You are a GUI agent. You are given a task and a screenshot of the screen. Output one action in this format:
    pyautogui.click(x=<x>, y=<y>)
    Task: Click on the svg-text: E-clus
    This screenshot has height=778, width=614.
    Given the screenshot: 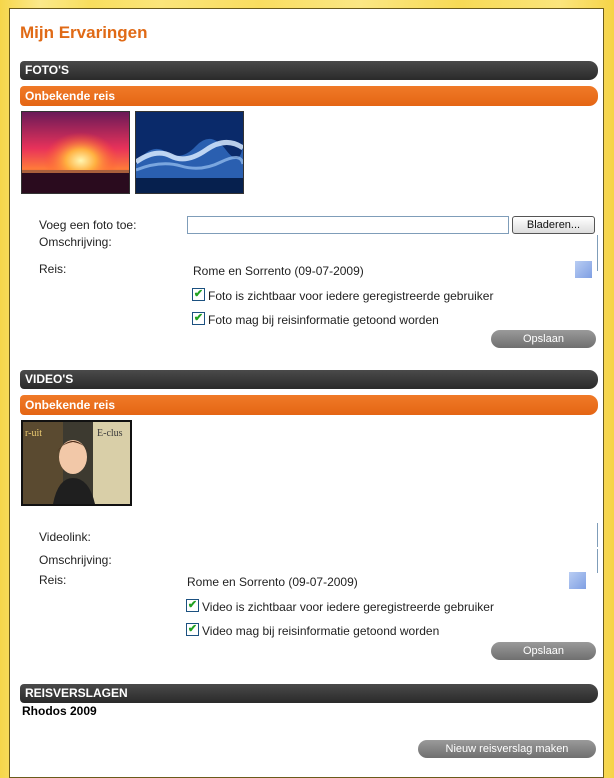 What is the action you would take?
    pyautogui.click(x=110, y=433)
    